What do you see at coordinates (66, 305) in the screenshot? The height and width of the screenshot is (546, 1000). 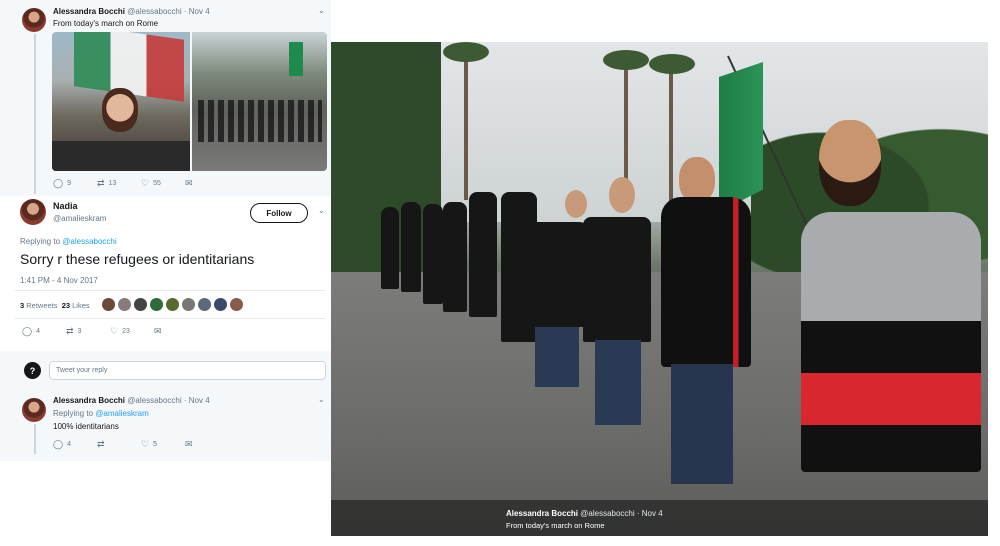 I see `likes-count: 23` at bounding box center [66, 305].